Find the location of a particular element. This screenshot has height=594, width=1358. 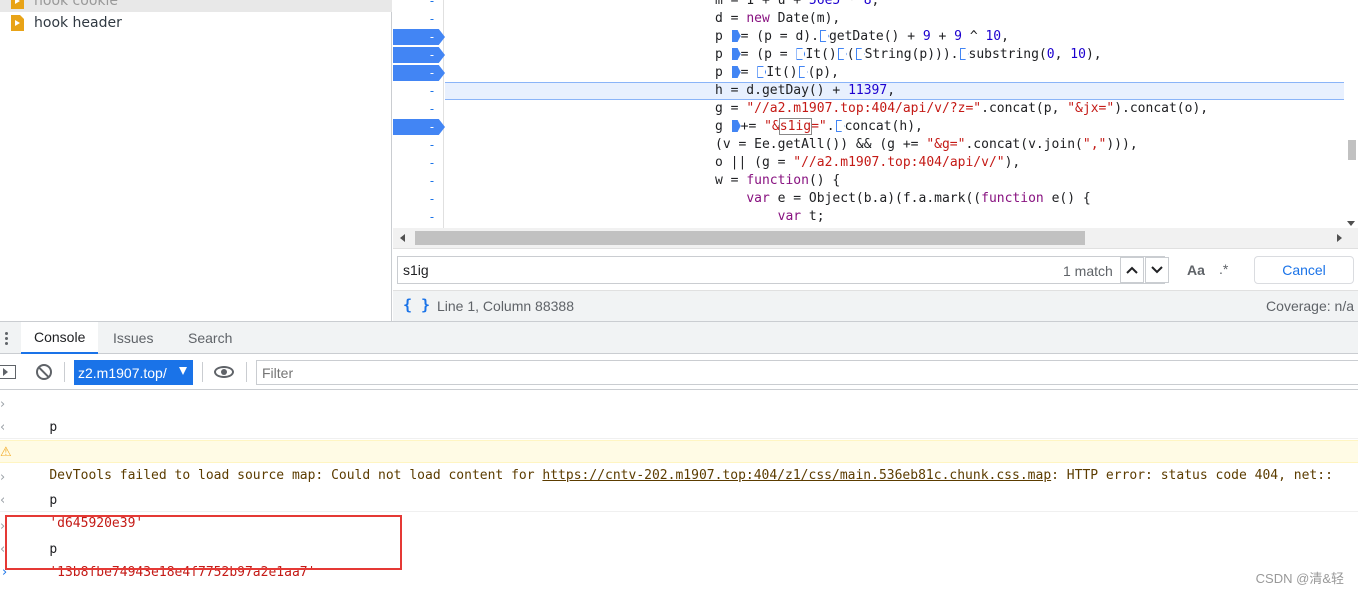

code-line: var t; is located at coordinates (901, 217).